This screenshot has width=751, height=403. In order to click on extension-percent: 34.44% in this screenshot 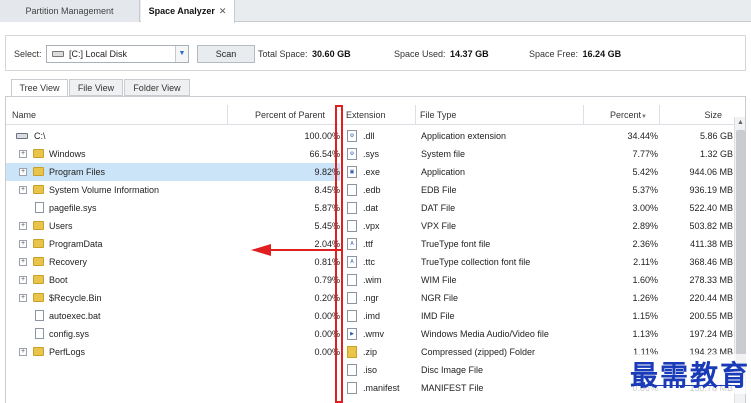, I will do `click(642, 136)`.